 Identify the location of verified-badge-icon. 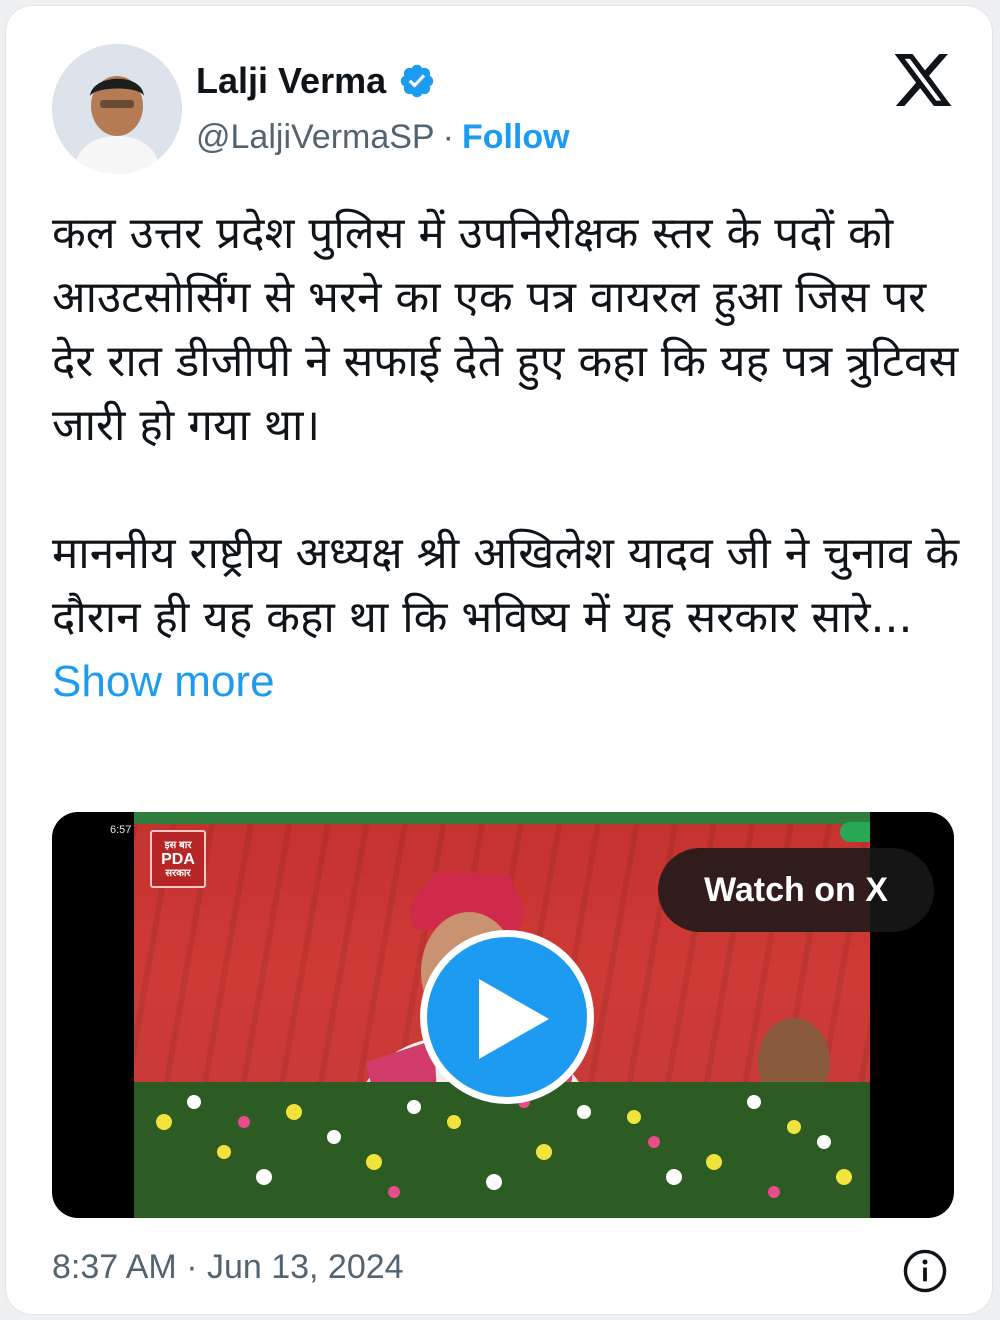
(417, 81).